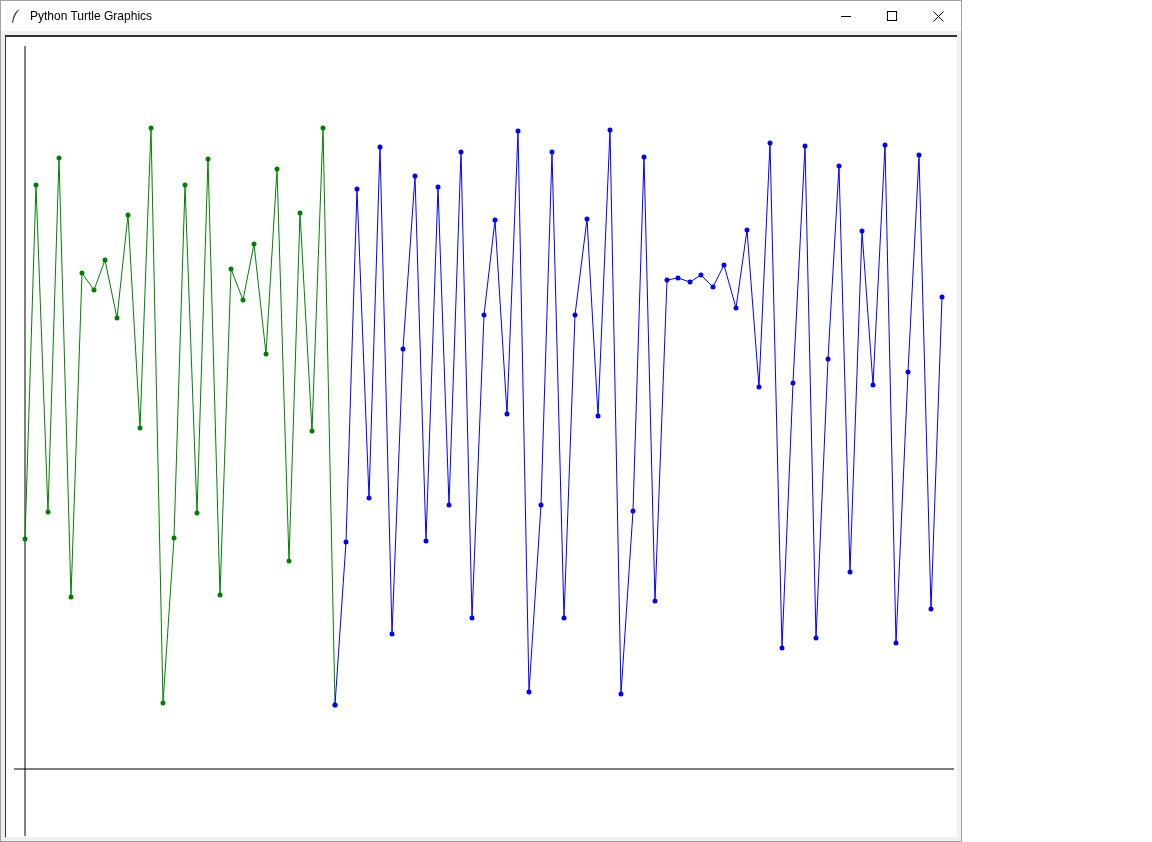  What do you see at coordinates (892, 16) in the screenshot?
I see `maximize-icon` at bounding box center [892, 16].